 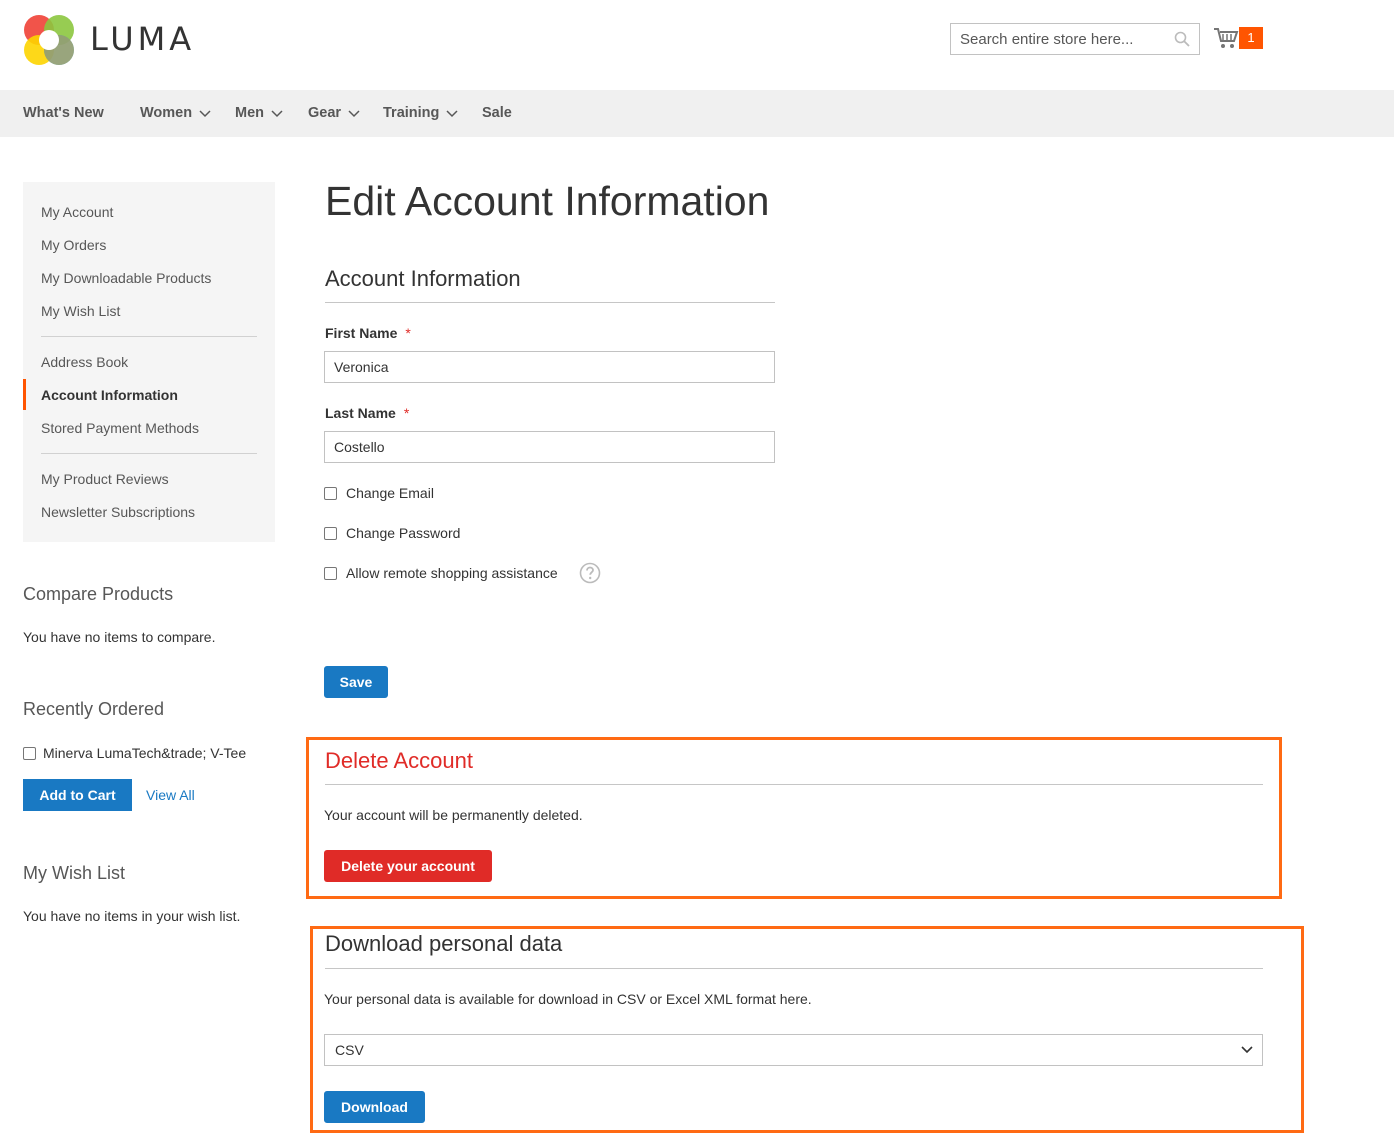 I want to click on nav-item-men: Men, so click(x=259, y=113).